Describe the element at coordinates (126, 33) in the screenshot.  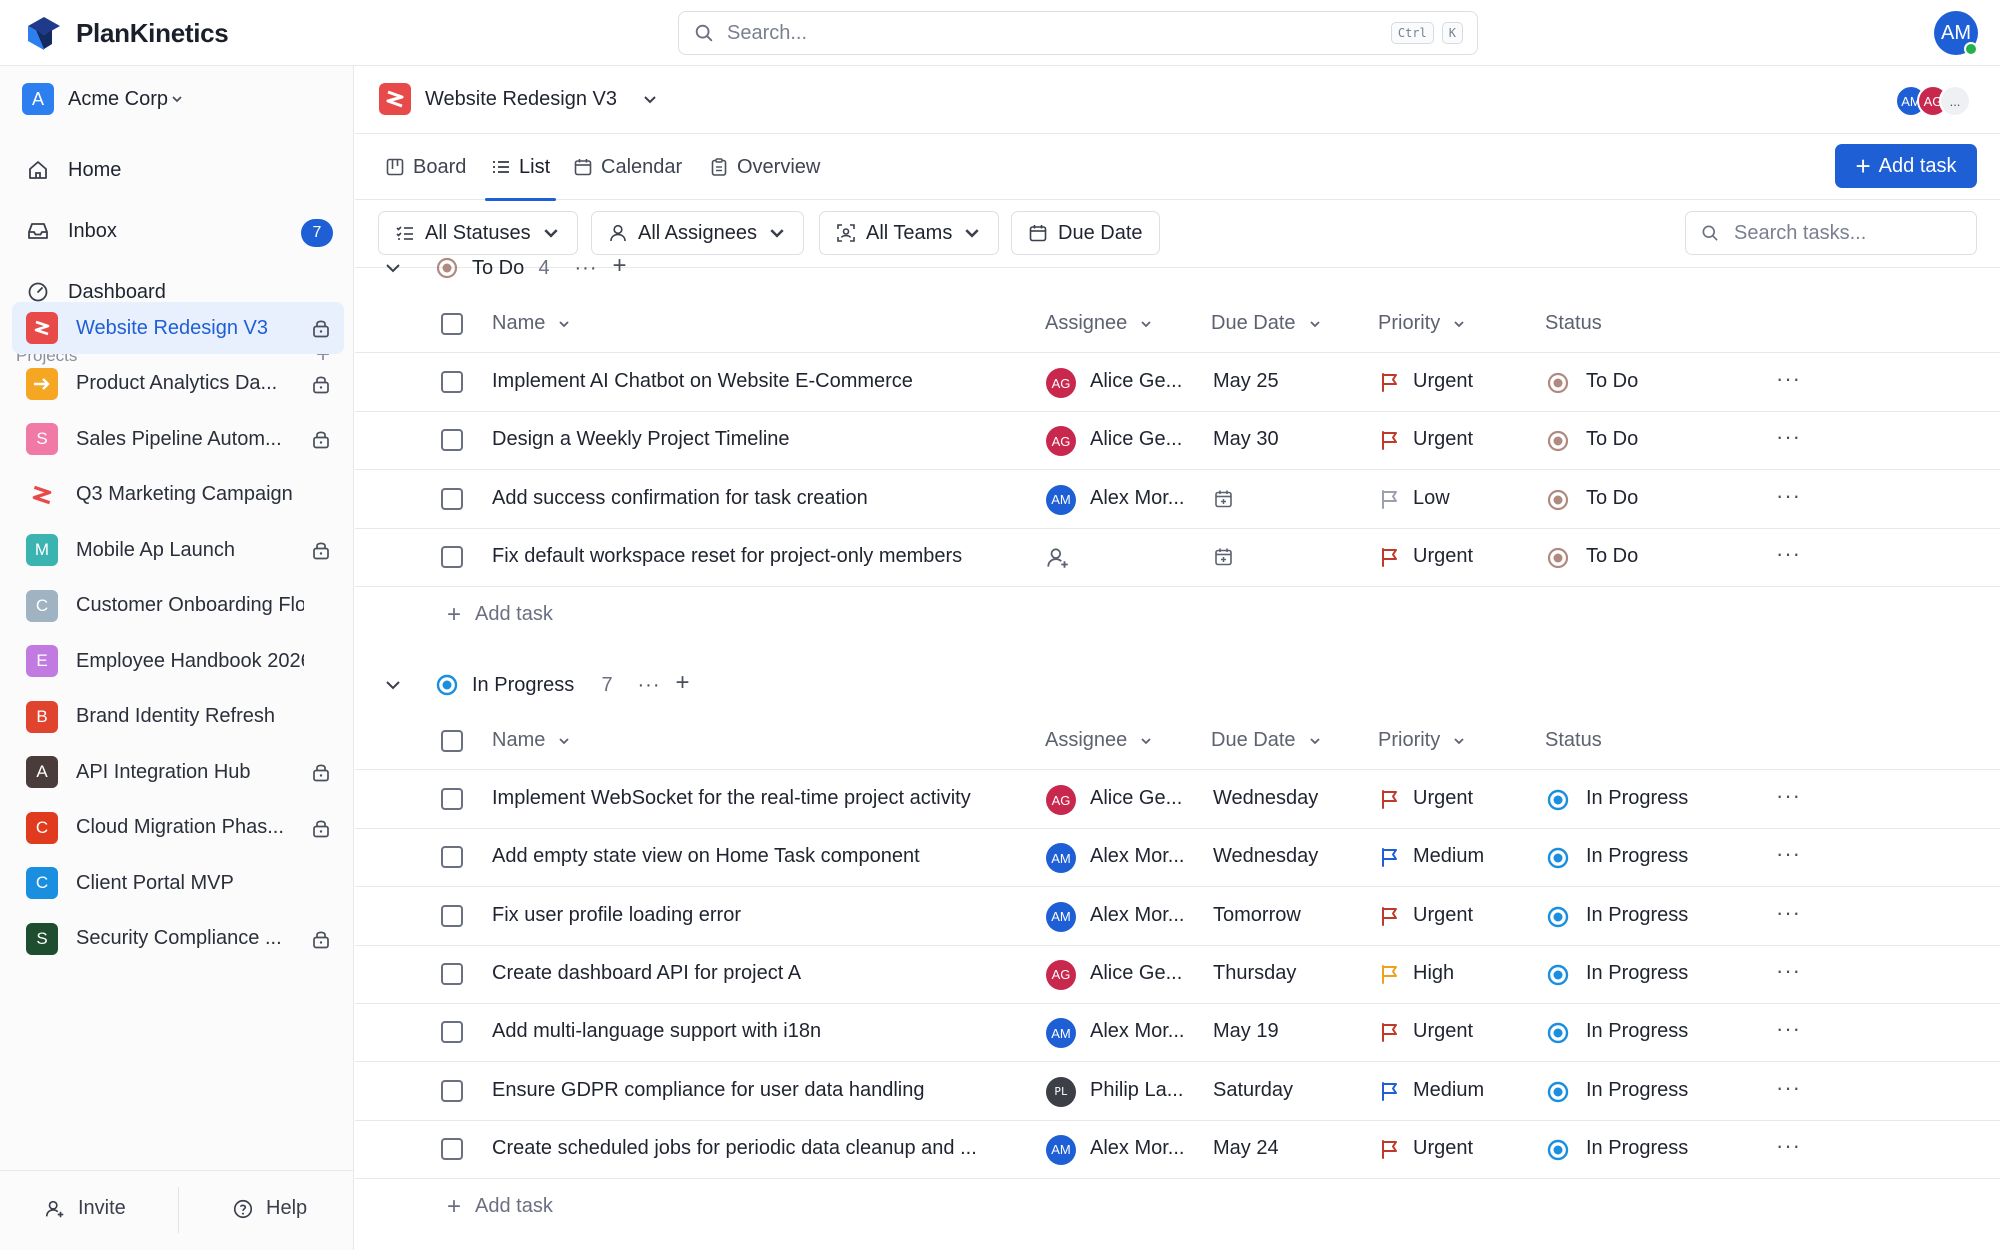
I see `app-logo: PlanKinetics` at that location.